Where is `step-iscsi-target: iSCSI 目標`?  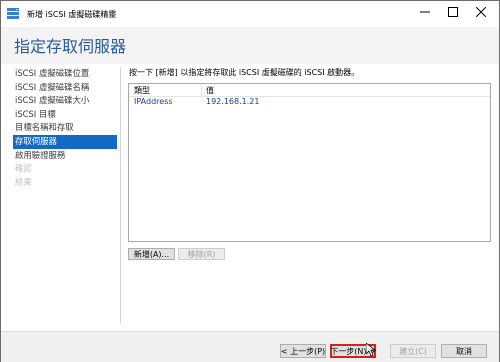
step-iscsi-target: iSCSI 目標 is located at coordinates (65, 115).